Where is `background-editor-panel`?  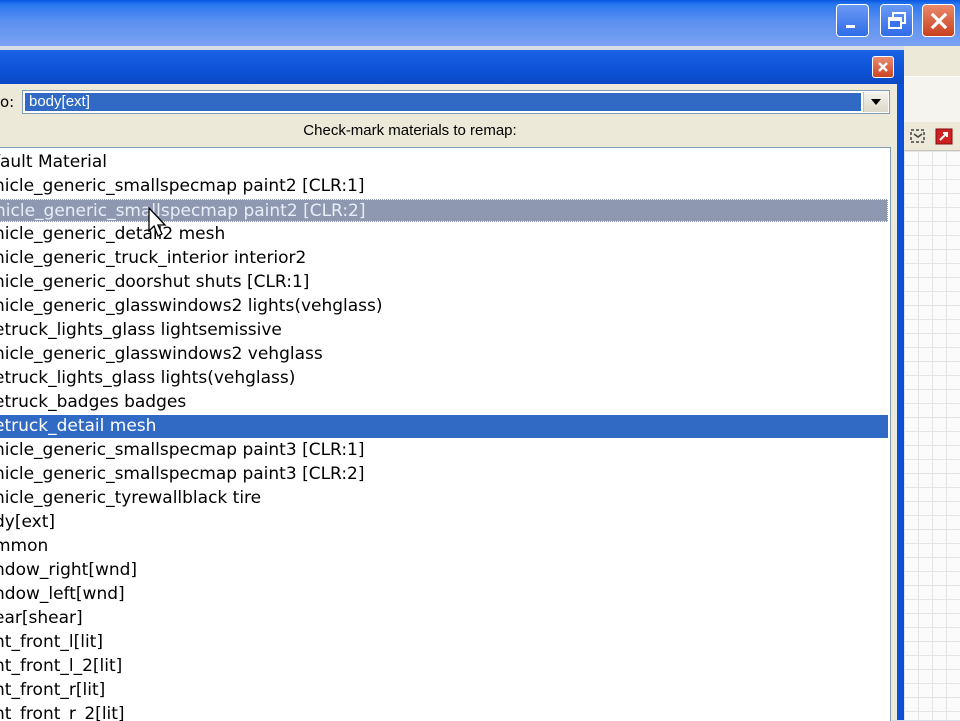 background-editor-panel is located at coordinates (932, 383).